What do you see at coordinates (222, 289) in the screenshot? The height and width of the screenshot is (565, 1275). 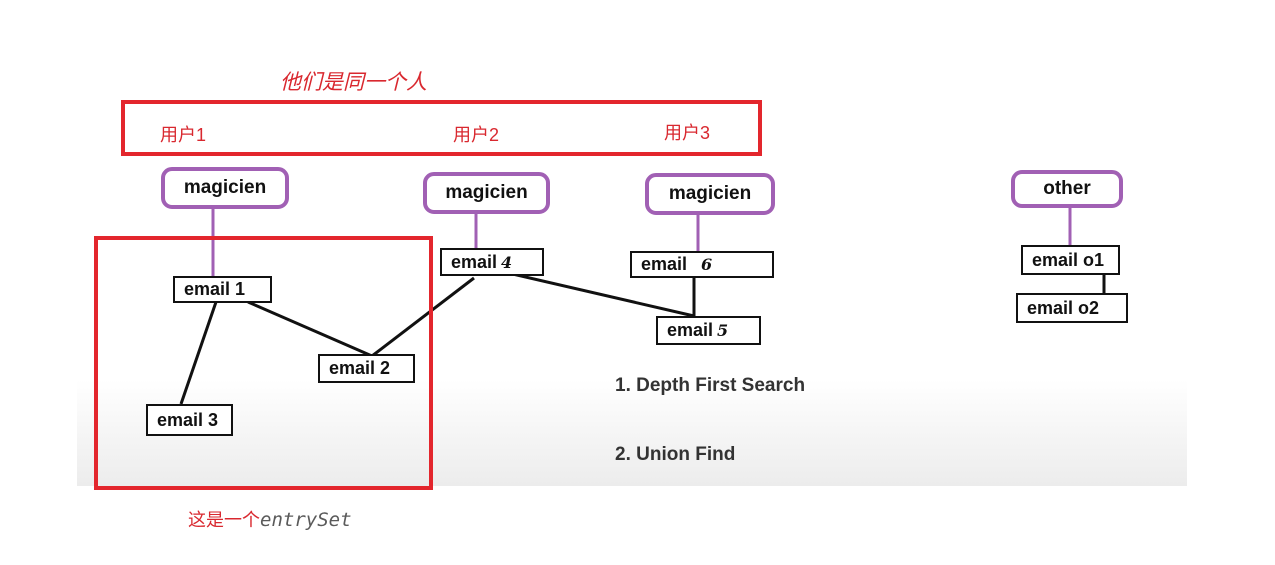 I see `email-node-1: email 1` at bounding box center [222, 289].